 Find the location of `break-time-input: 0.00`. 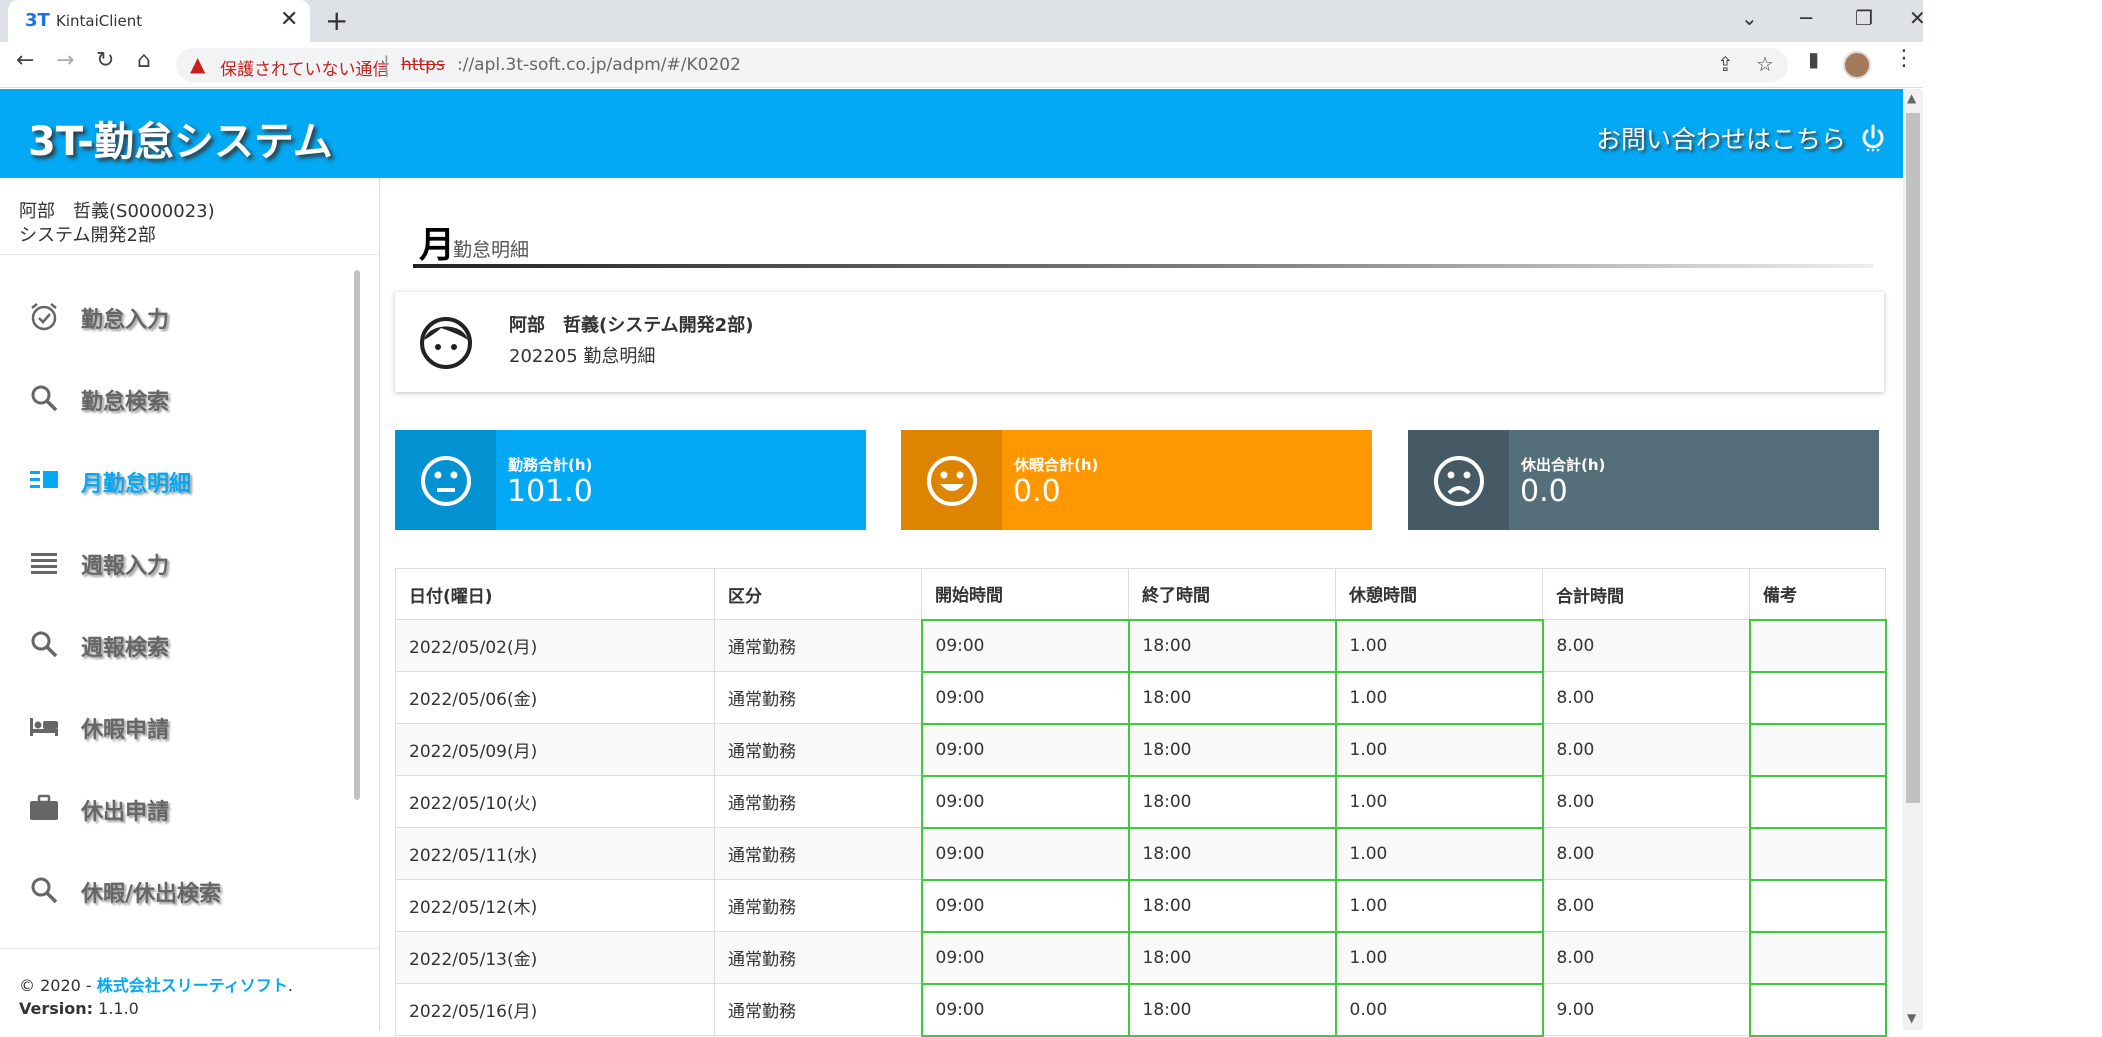

break-time-input: 0.00 is located at coordinates (1439, 1009).